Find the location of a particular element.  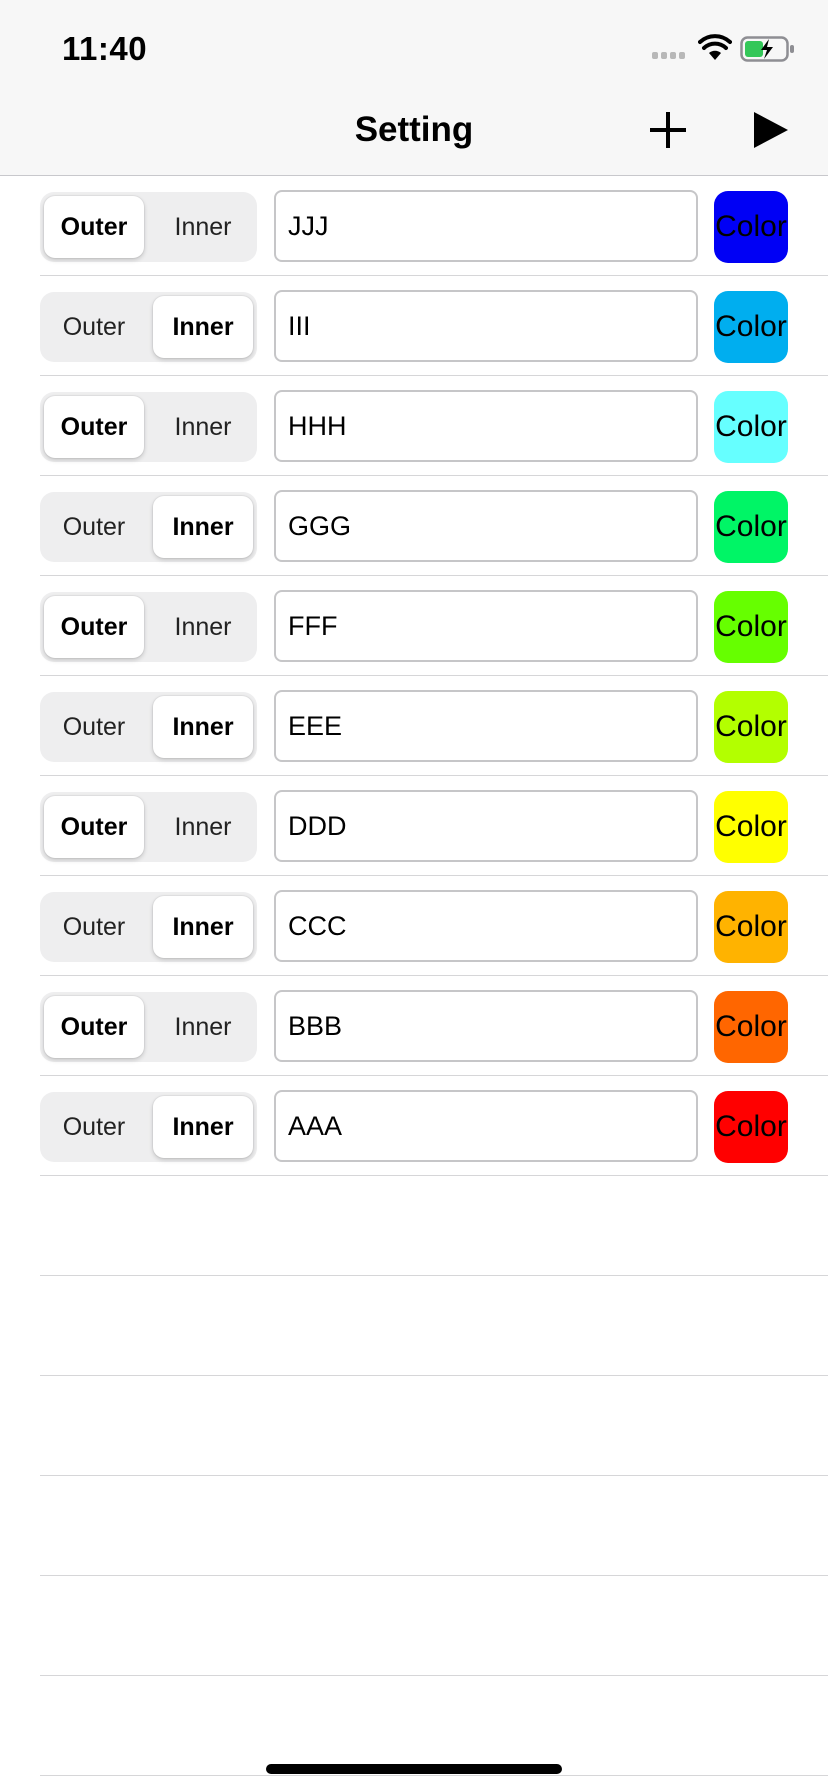

page-title: Setting is located at coordinates (414, 129).